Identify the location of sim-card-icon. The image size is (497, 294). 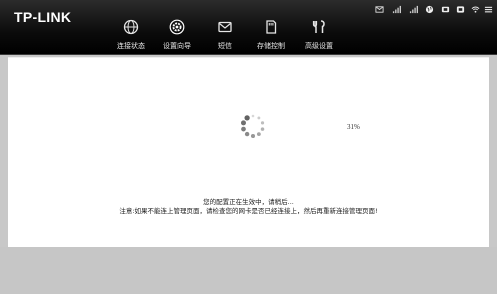
(445, 9).